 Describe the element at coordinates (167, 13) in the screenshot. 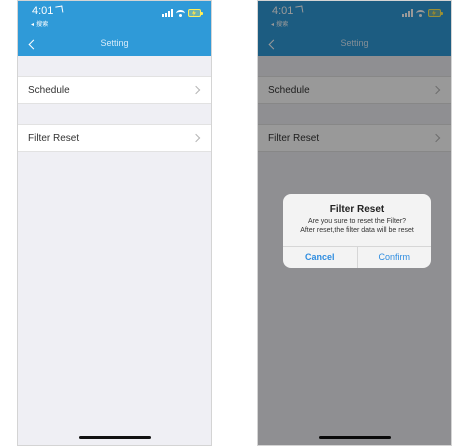

I see `cellular-signal-icon` at that location.